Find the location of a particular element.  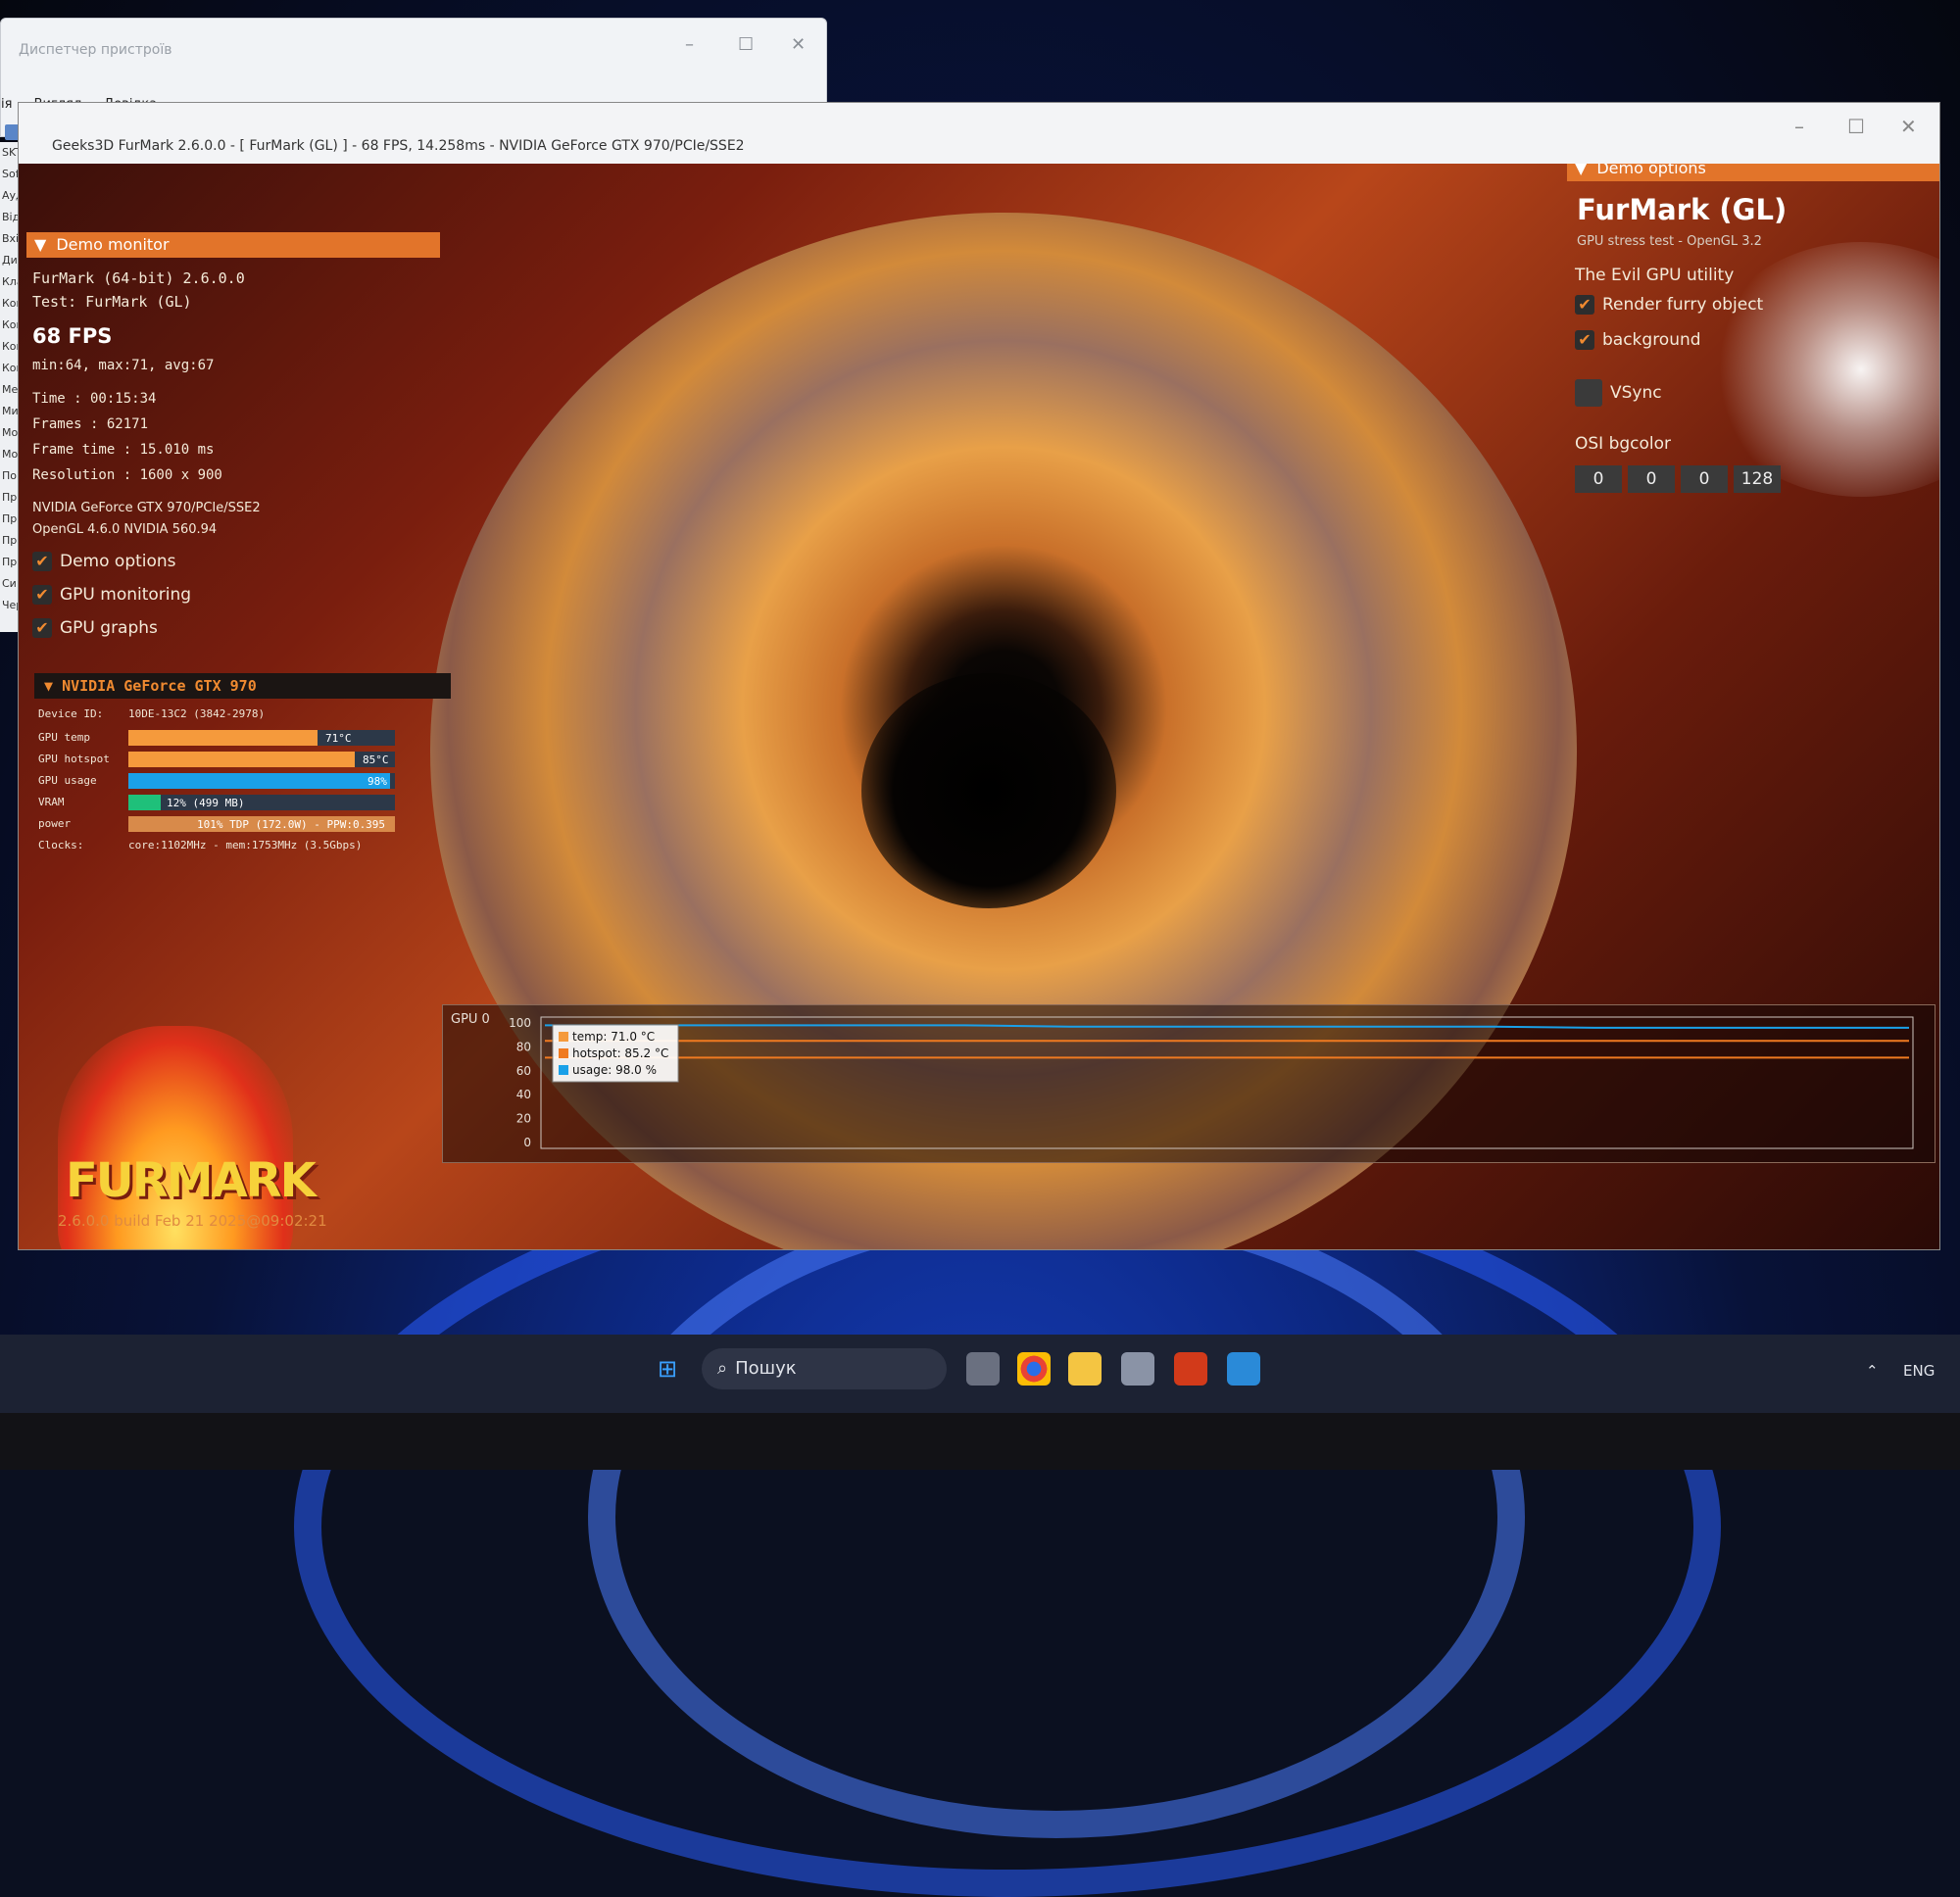

checkbox-demo-options: ✔ Demo options is located at coordinates (104, 561).